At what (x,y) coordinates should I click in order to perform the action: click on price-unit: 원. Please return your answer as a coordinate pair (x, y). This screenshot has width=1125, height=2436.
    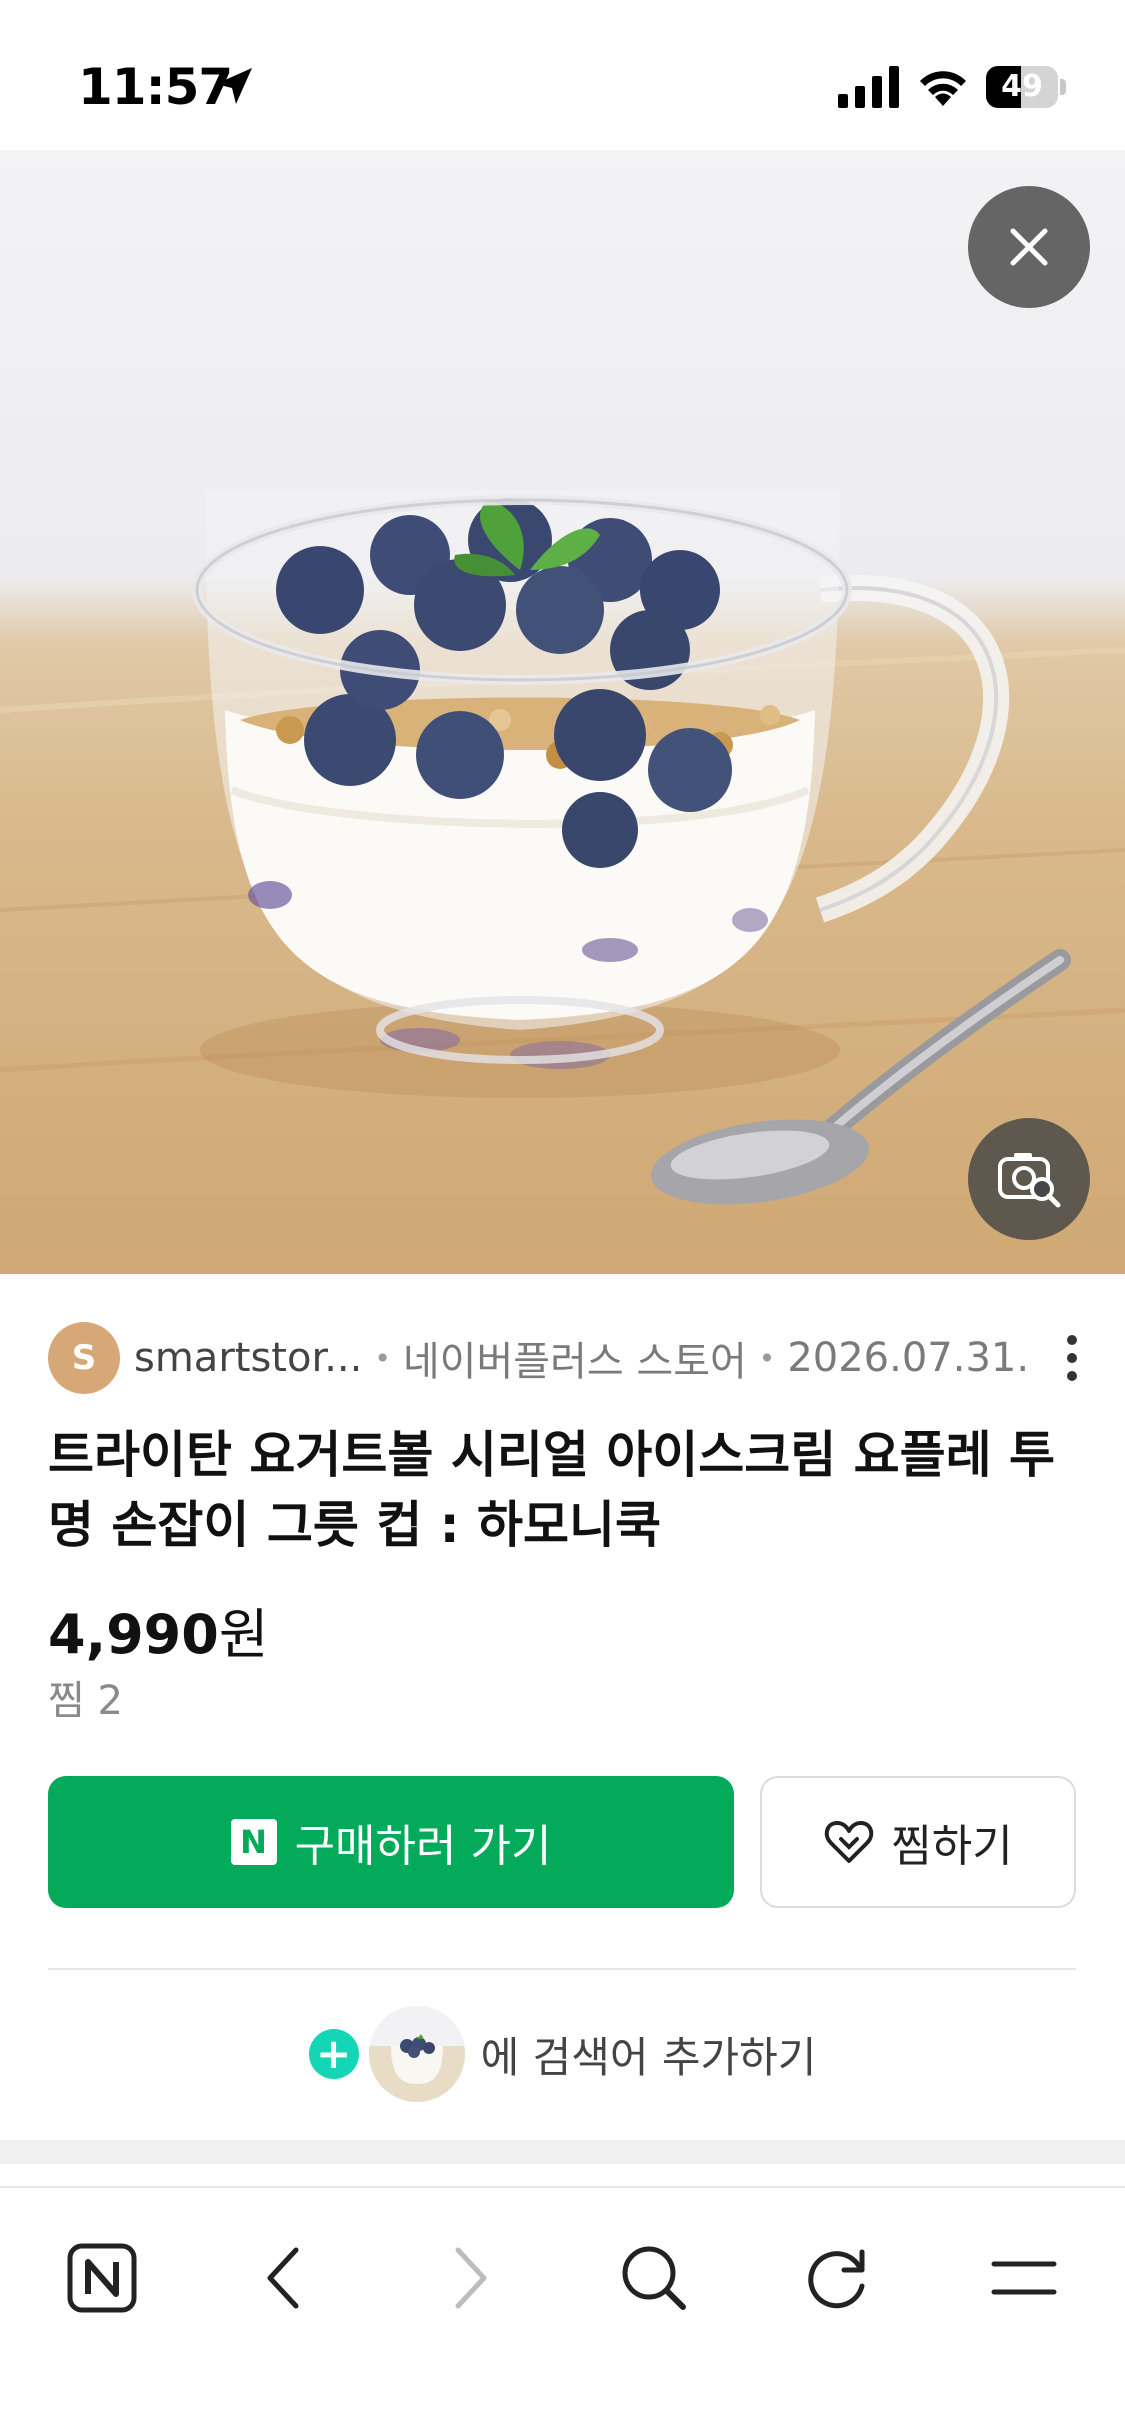
    Looking at the image, I should click on (243, 1634).